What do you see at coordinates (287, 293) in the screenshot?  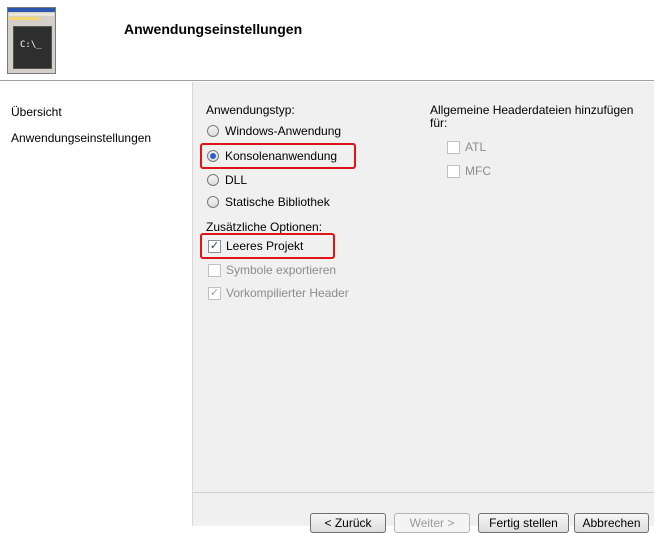 I see `checkbox-label: Vorkompilierter Header` at bounding box center [287, 293].